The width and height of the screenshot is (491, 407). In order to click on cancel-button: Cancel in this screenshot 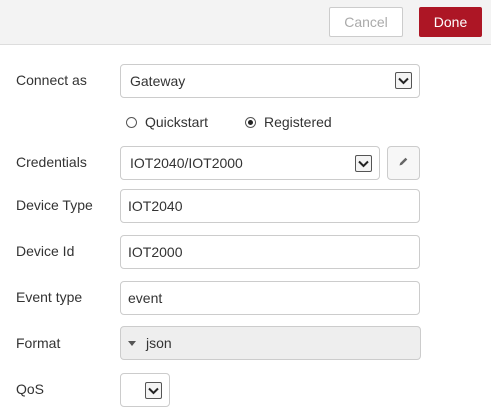, I will do `click(366, 22)`.